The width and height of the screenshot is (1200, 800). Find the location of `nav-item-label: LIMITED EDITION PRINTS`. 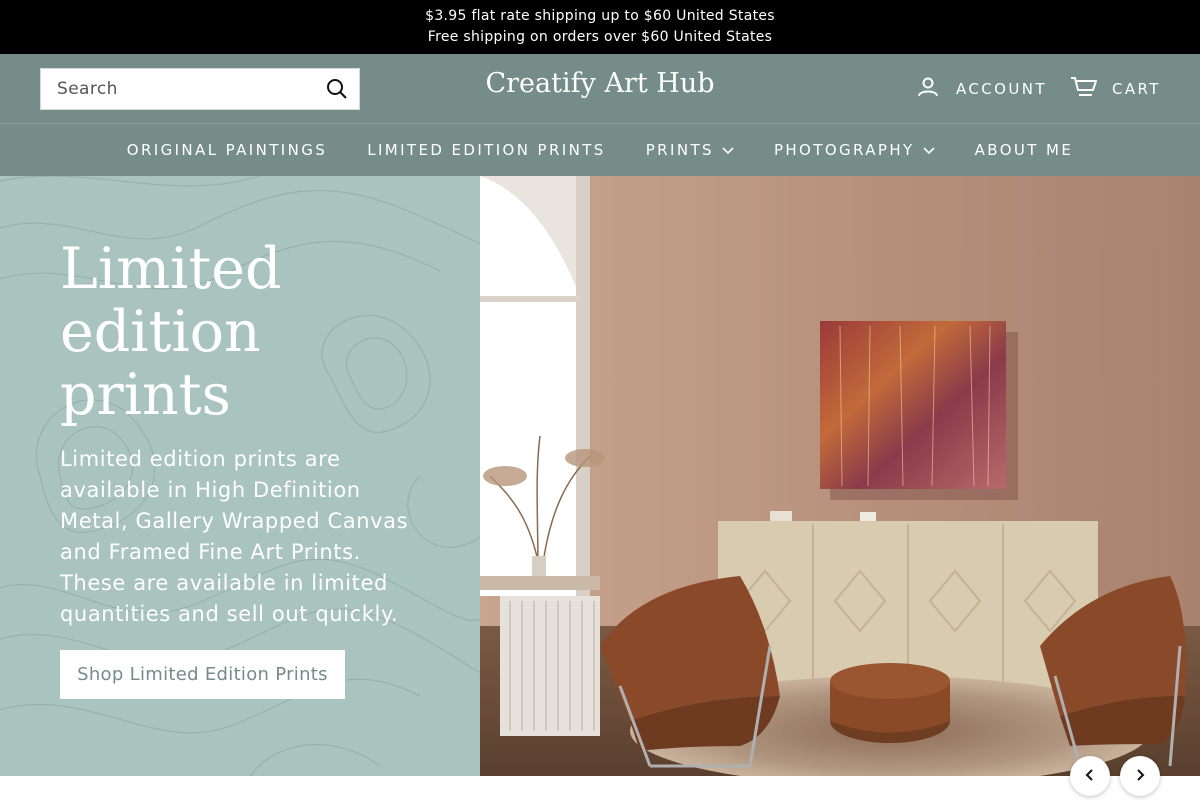

nav-item-label: LIMITED EDITION PRINTS is located at coordinates (486, 150).